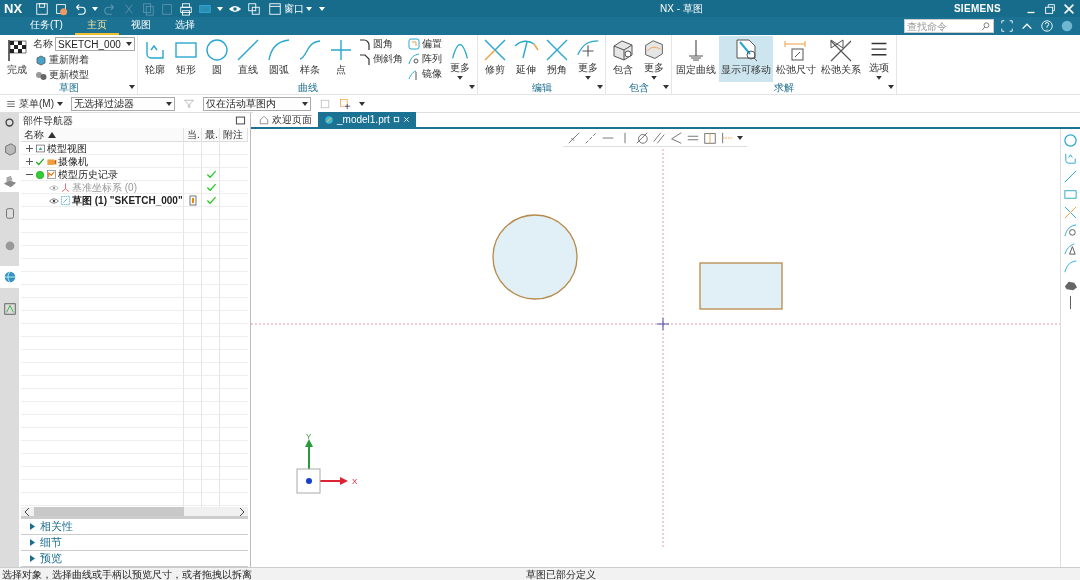  I want to click on column-header: 当., so click(193, 135).